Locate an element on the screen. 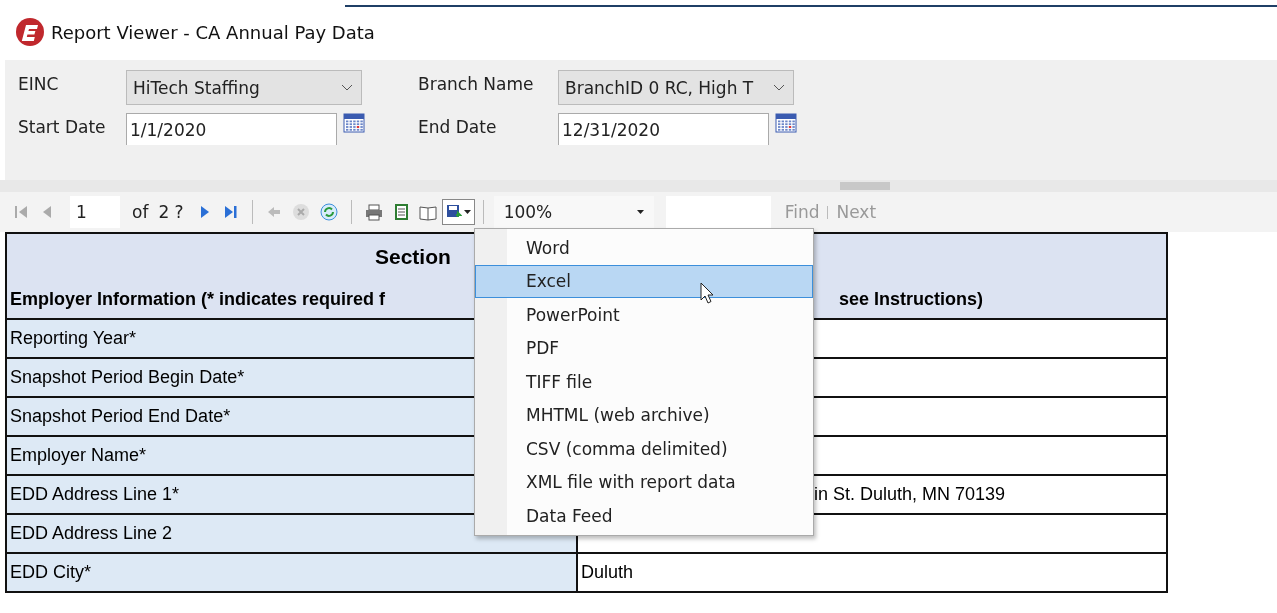 This screenshot has height=613, width=1277. zoom-dropdown: 100% is located at coordinates (573, 212).